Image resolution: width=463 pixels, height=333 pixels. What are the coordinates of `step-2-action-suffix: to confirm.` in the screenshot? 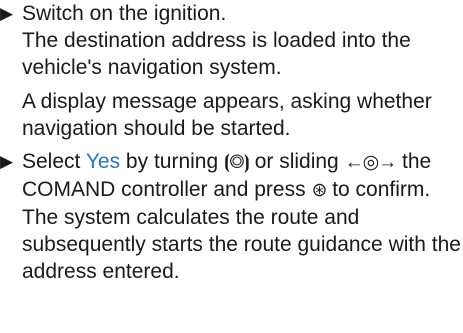 It's located at (378, 189).